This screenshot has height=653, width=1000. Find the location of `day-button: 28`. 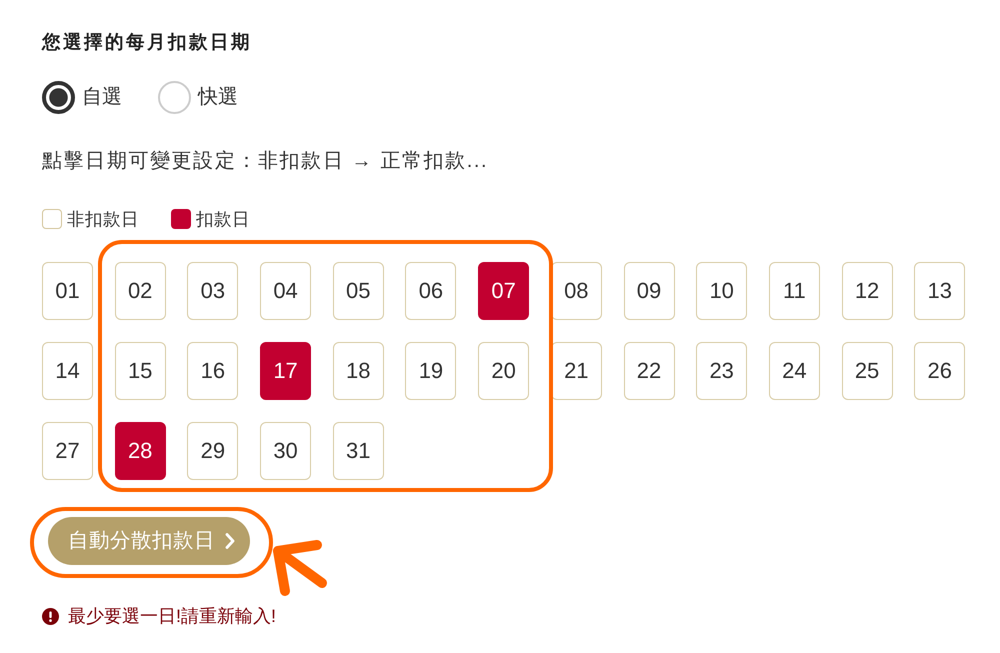

day-button: 28 is located at coordinates (140, 451).